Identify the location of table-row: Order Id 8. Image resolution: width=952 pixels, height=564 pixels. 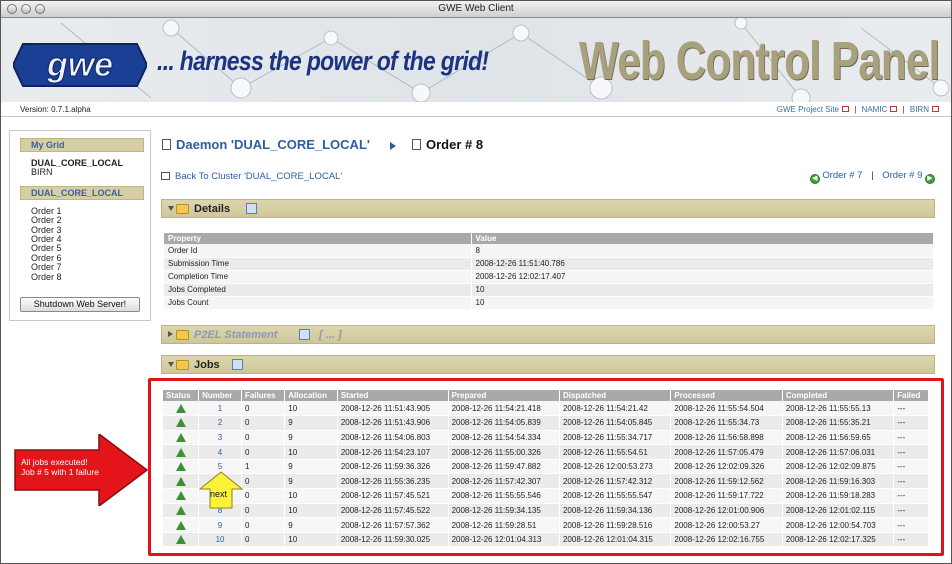
(549, 251).